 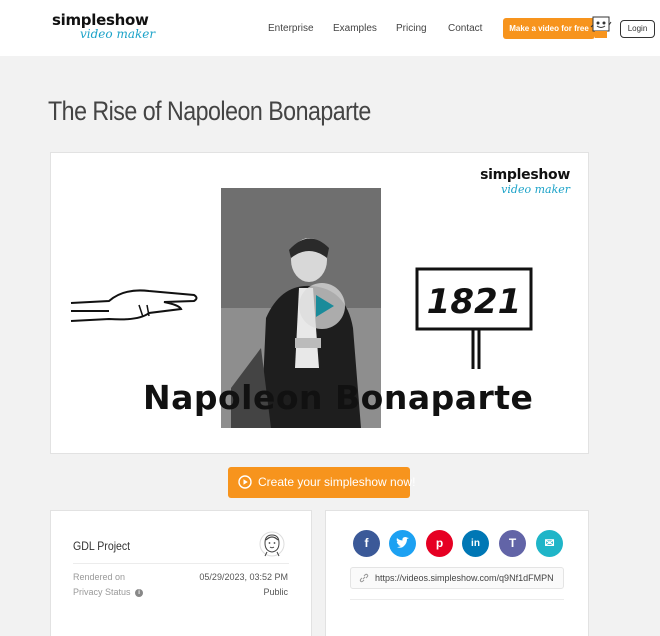 I want to click on share-url-text: https://videos.simpleshow.com/q9Nf1dFMPN, so click(x=464, y=578).